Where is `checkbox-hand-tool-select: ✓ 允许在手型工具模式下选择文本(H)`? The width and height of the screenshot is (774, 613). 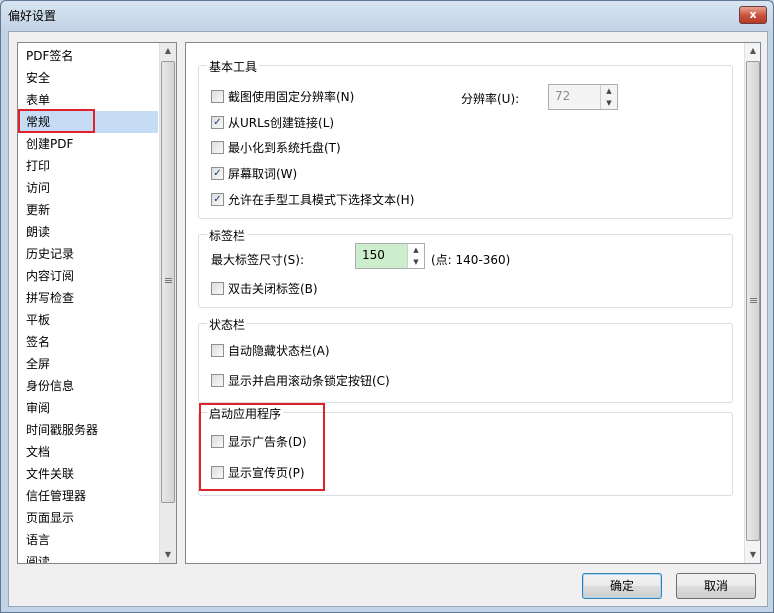 checkbox-hand-tool-select: ✓ 允许在手型工具模式下选择文本(H) is located at coordinates (312, 200).